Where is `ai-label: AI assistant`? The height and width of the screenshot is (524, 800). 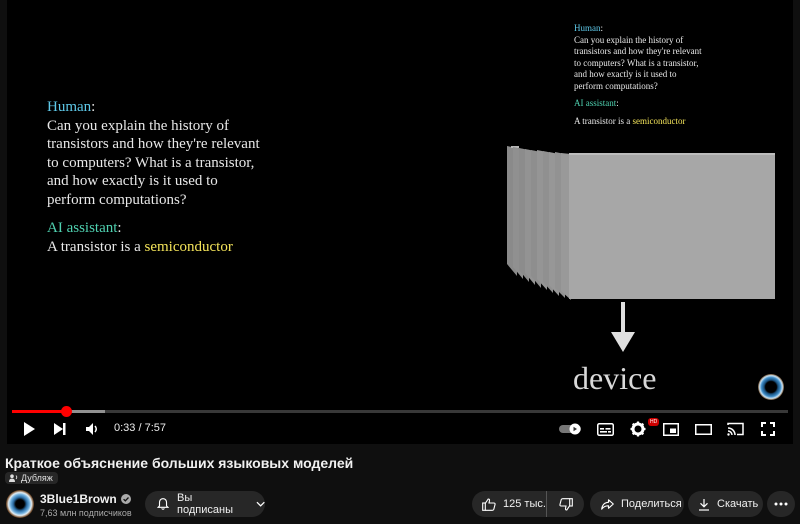
ai-label: AI assistant is located at coordinates (82, 228).